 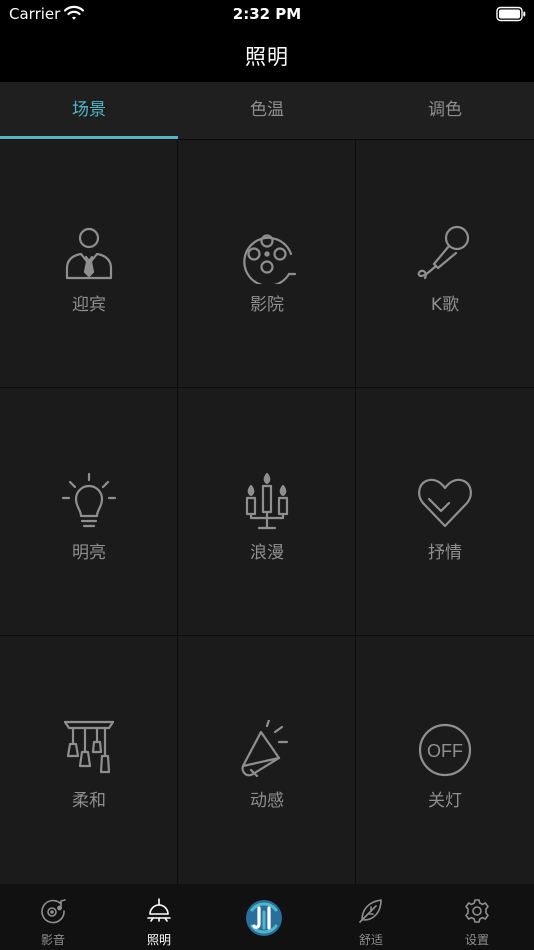 I want to click on tab-color-adjust: 调色, so click(x=445, y=110).